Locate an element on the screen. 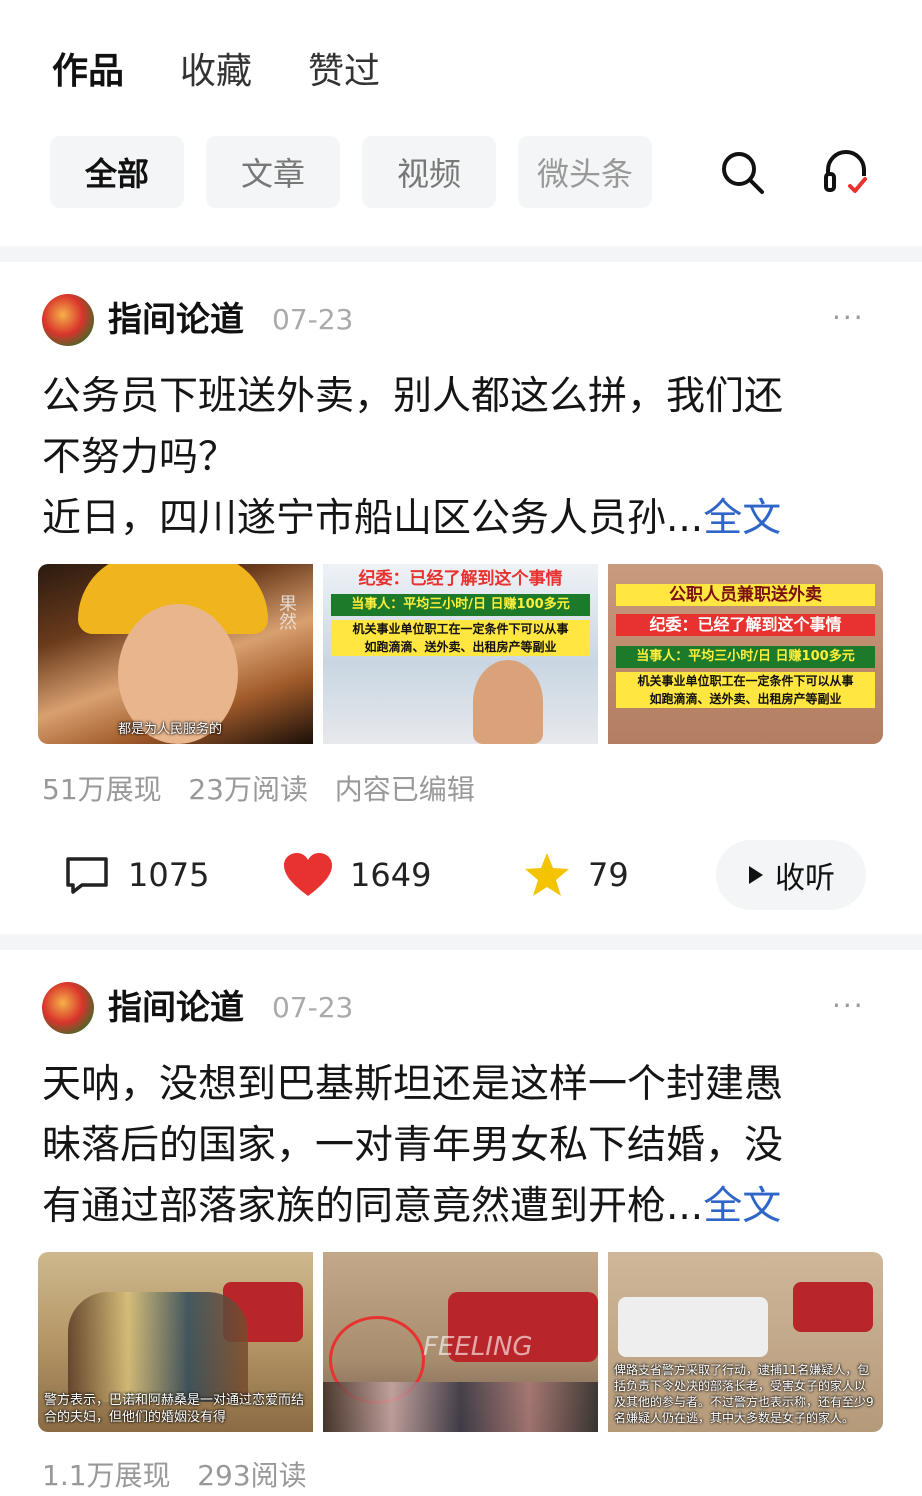 This screenshot has width=922, height=1496. post-body-line: 天呐，没想到巴基斯坦还是这样一个封建愚 is located at coordinates (413, 1084).